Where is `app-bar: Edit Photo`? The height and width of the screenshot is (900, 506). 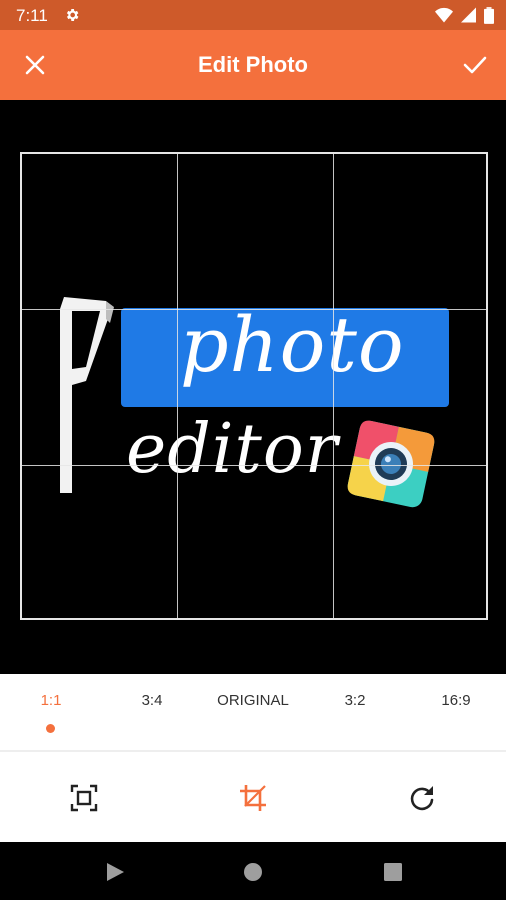
app-bar: Edit Photo is located at coordinates (253, 65).